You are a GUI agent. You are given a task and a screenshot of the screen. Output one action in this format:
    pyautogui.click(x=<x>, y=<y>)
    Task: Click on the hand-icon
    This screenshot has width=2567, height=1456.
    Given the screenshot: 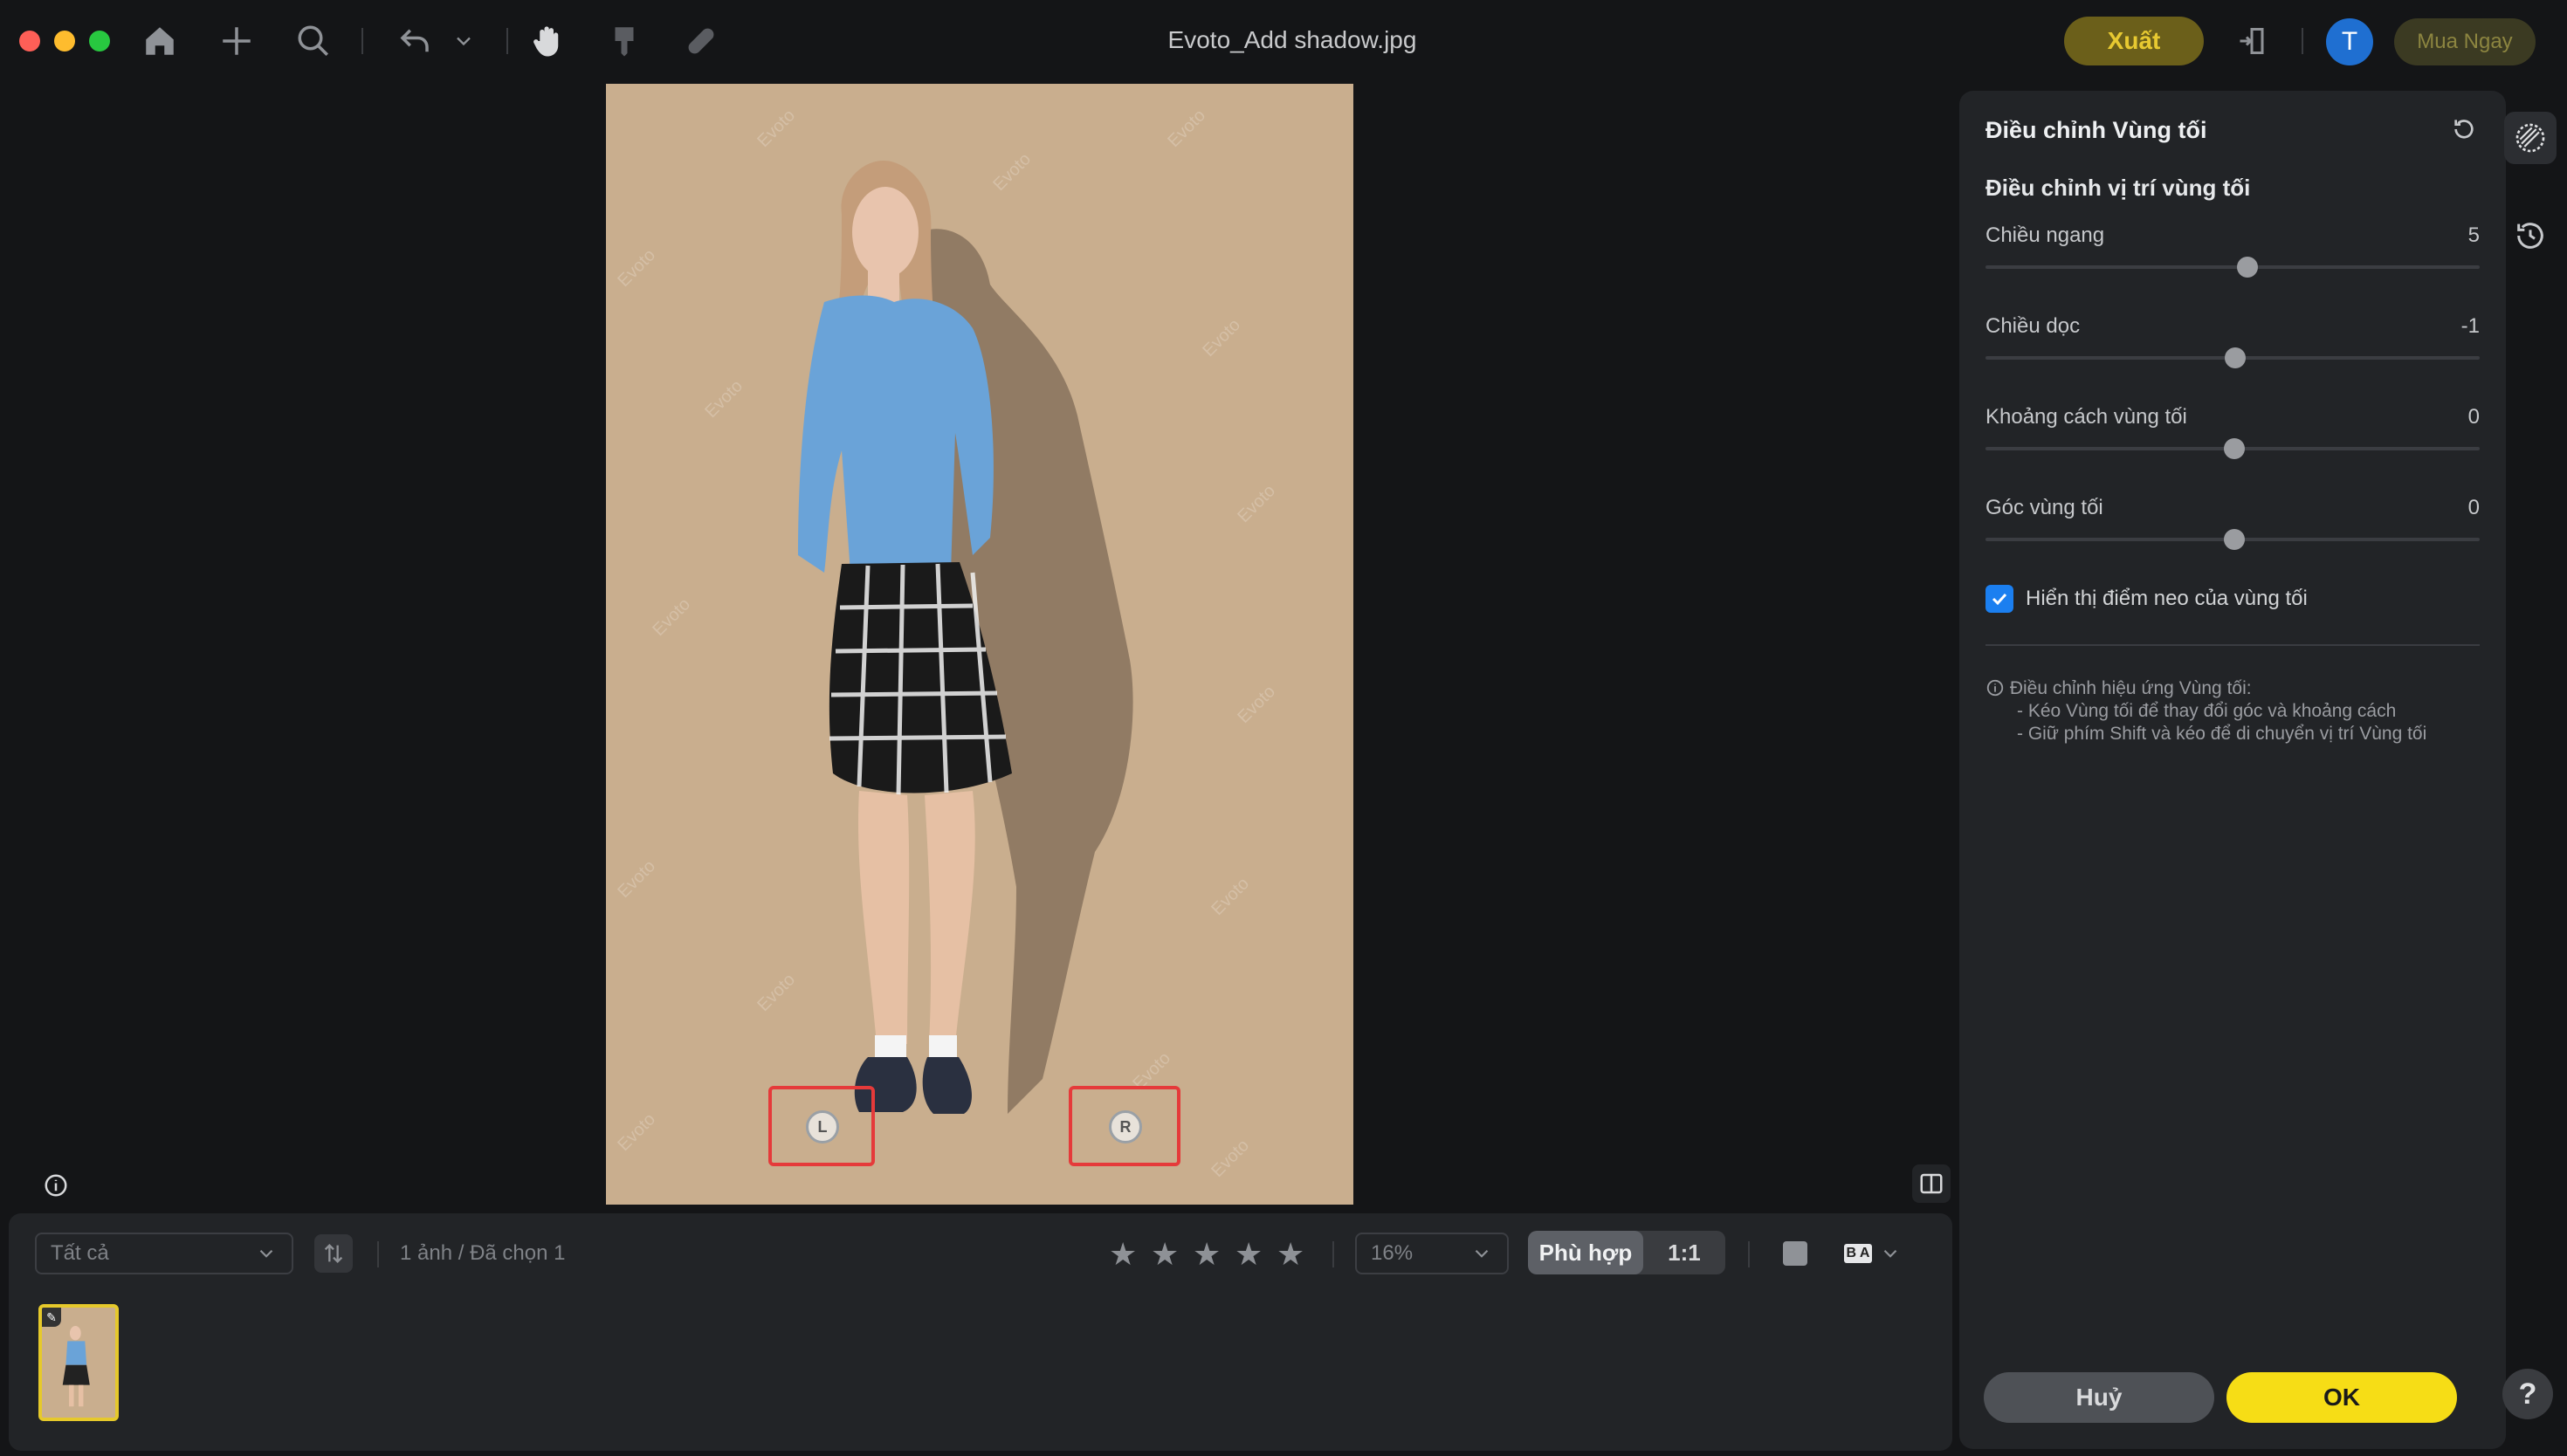 What is the action you would take?
    pyautogui.click(x=547, y=41)
    